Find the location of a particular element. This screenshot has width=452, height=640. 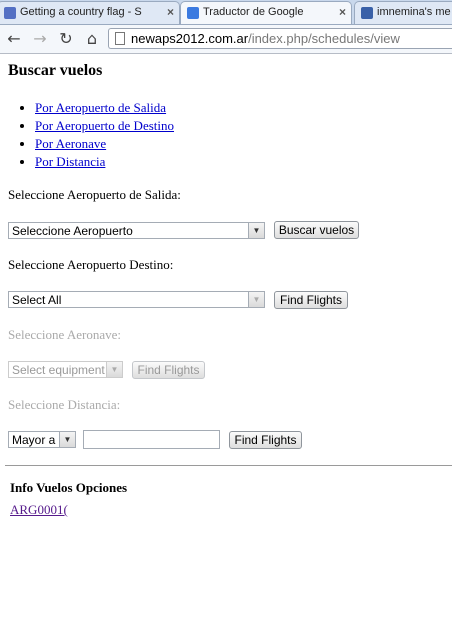

list-item: Por Aeronave is located at coordinates (104, 144).